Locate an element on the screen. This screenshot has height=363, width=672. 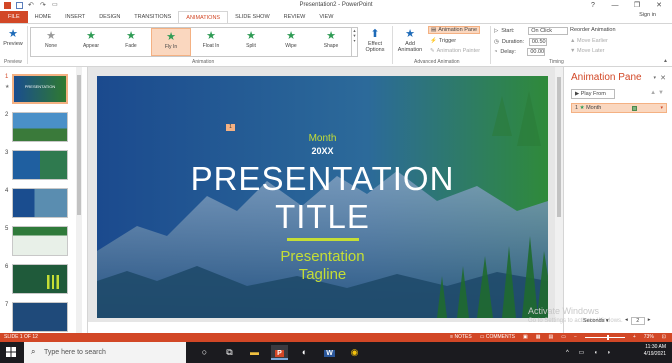
editor-scrollbar is located at coordinates (559, 194).